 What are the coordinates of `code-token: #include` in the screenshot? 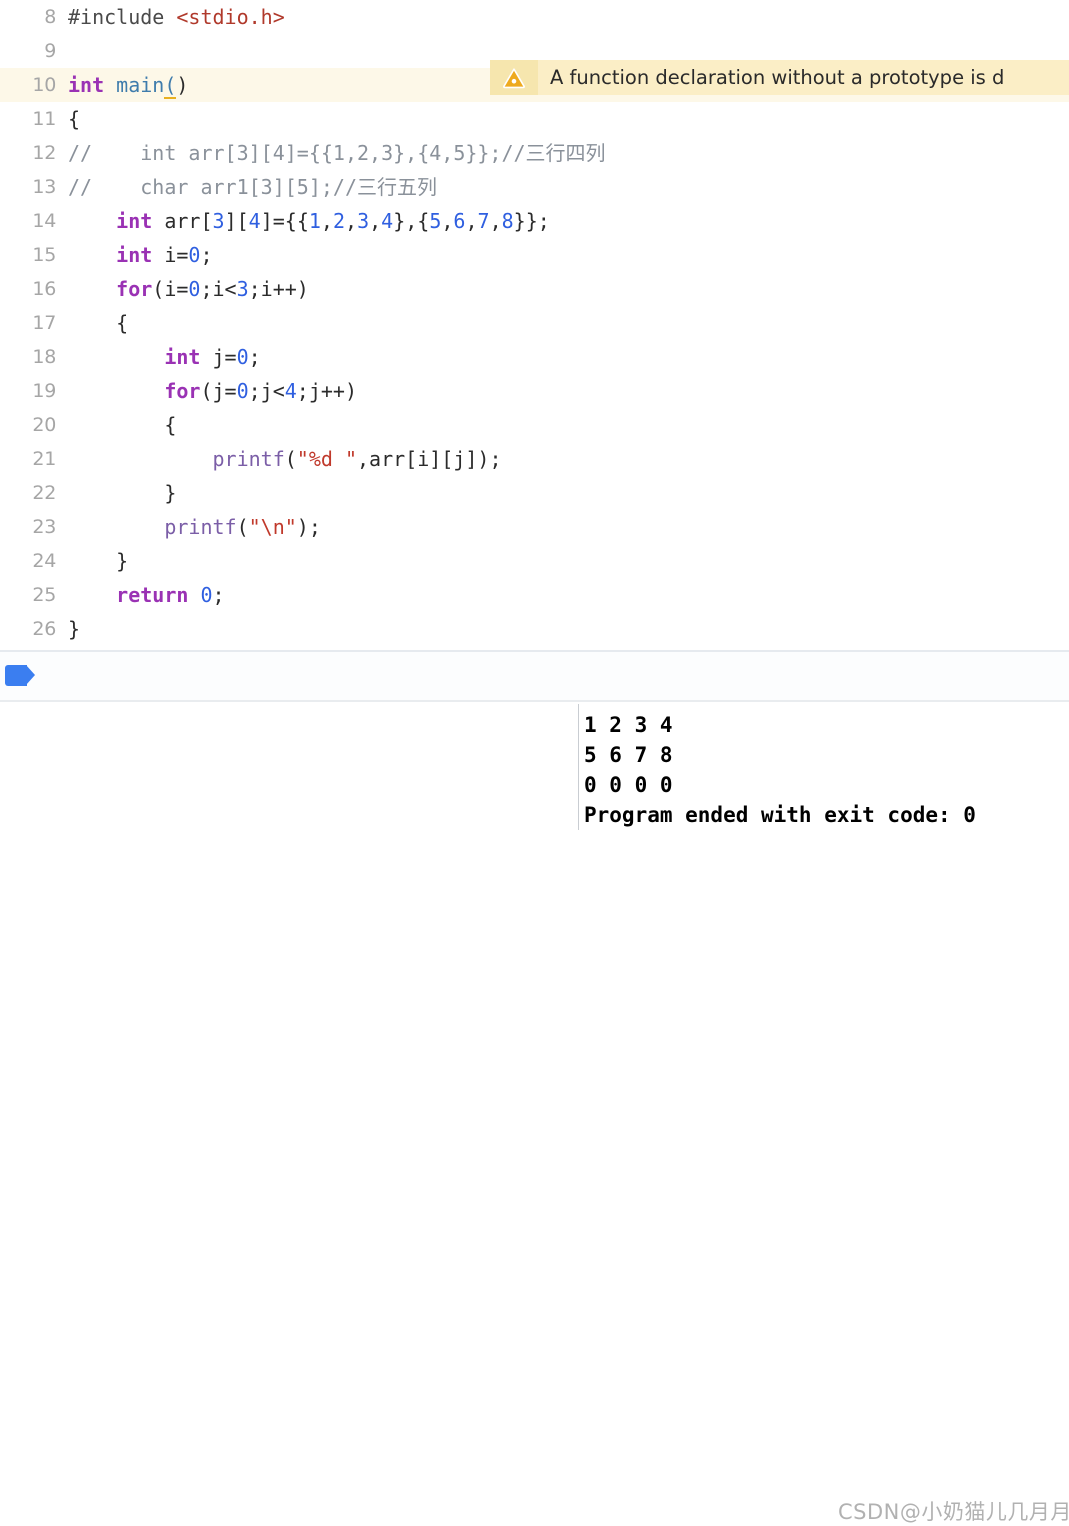 It's located at (122, 17).